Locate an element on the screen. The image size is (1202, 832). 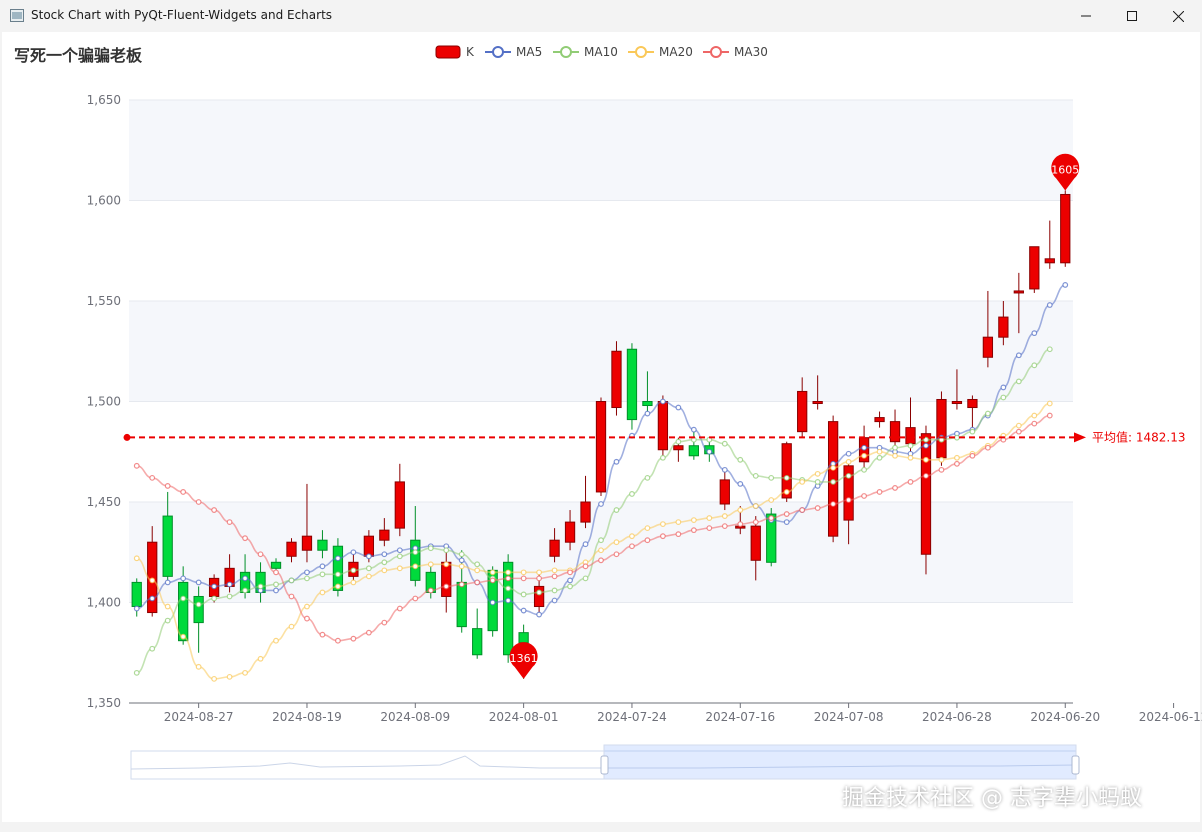
legend-ma20: MA20 is located at coordinates (660, 52).